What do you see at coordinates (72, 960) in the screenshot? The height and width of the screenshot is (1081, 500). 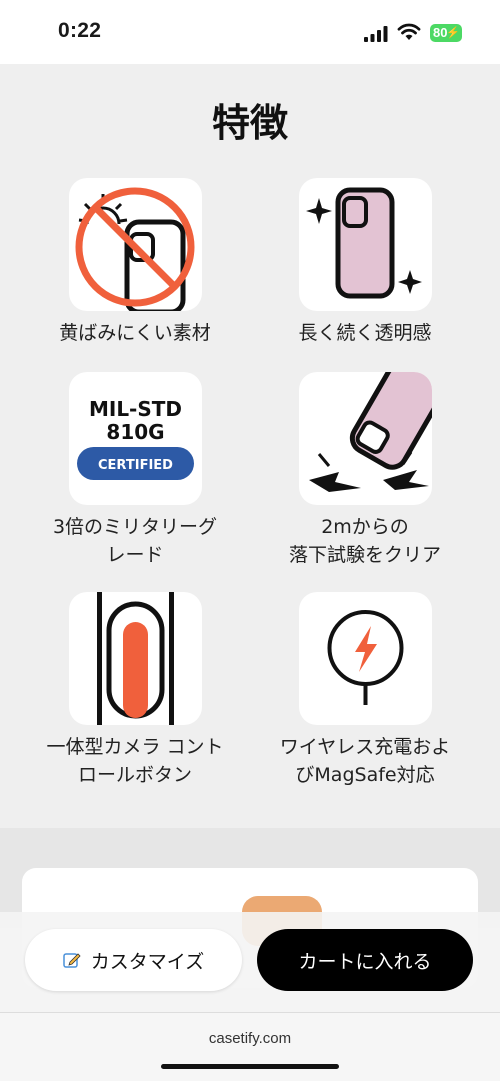 I see `edit-pencil-icon` at bounding box center [72, 960].